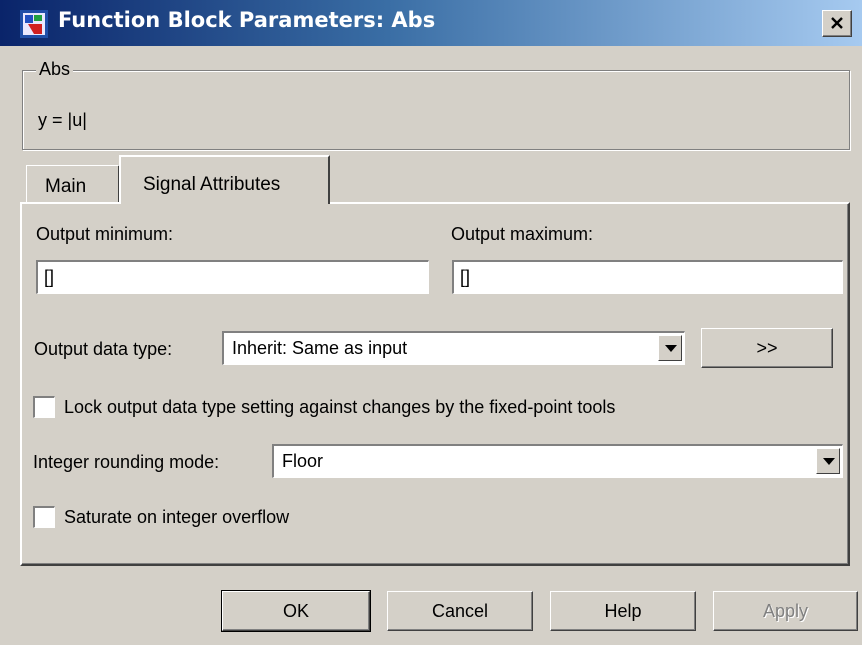 Image resolution: width=862 pixels, height=645 pixels. Describe the element at coordinates (465, 277) in the screenshot. I see `output-maximum-value: []` at that location.